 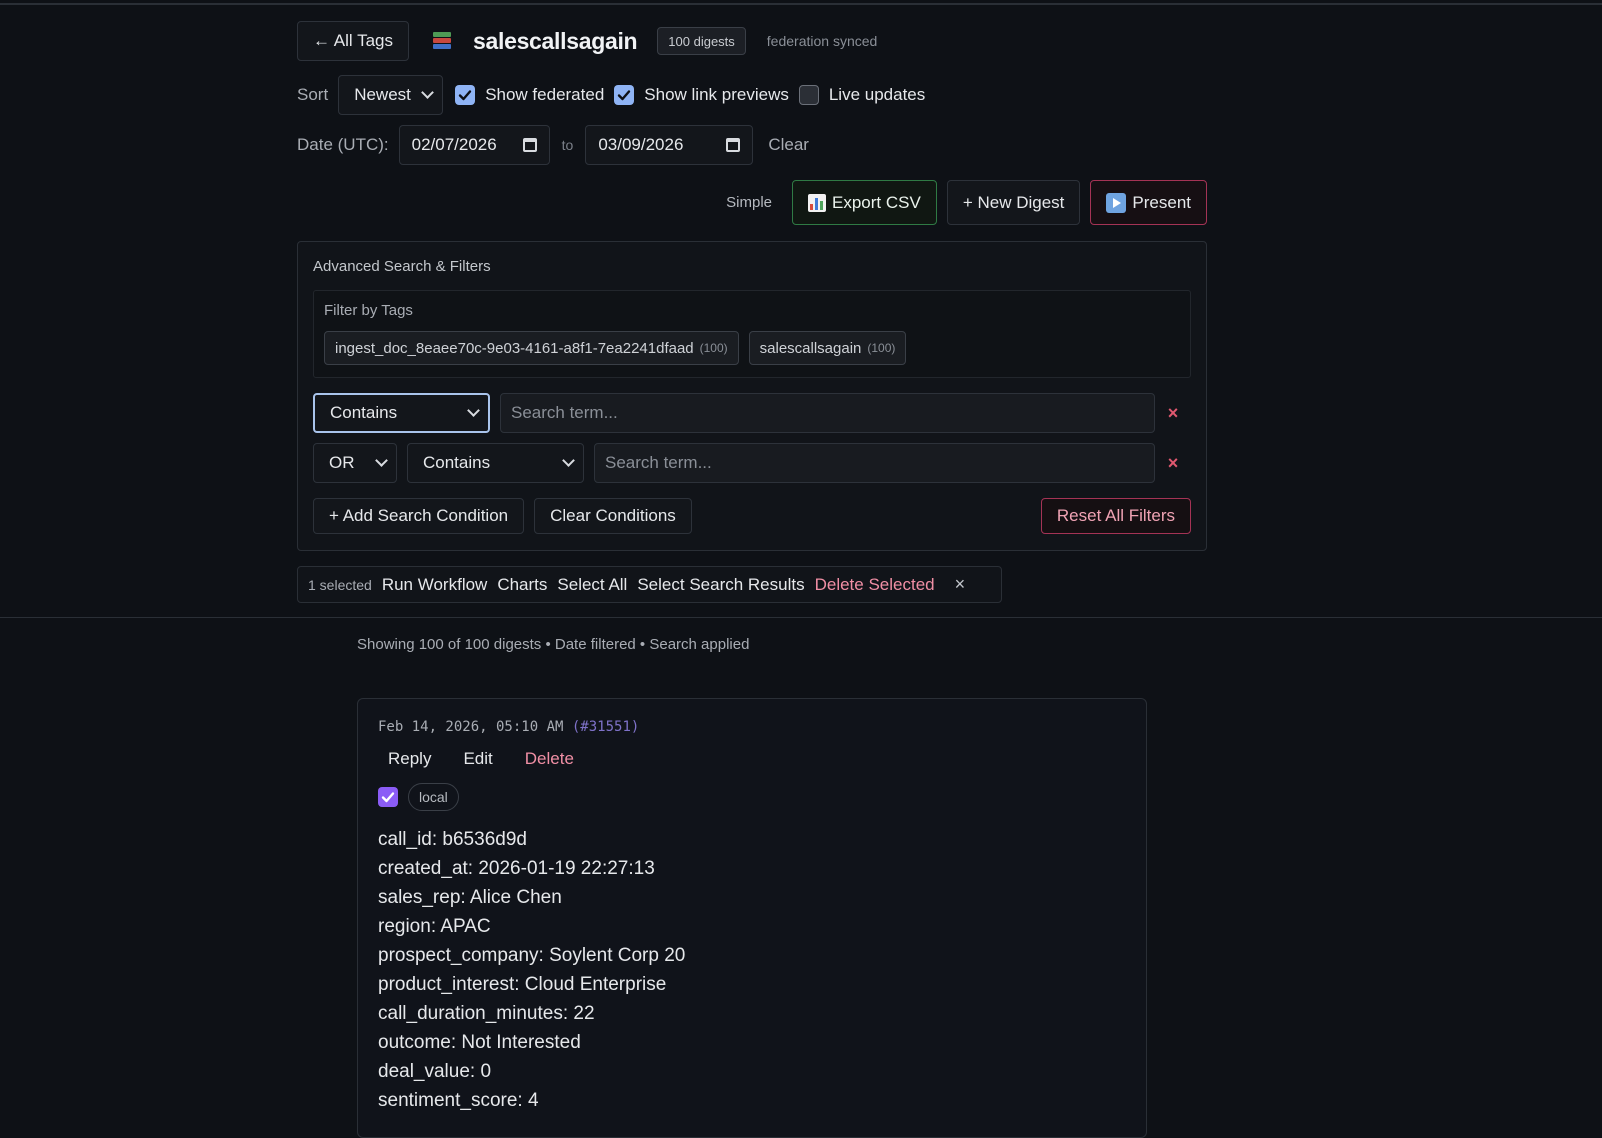 I want to click on digest-actions: Reply Edit Delete, so click(x=752, y=759).